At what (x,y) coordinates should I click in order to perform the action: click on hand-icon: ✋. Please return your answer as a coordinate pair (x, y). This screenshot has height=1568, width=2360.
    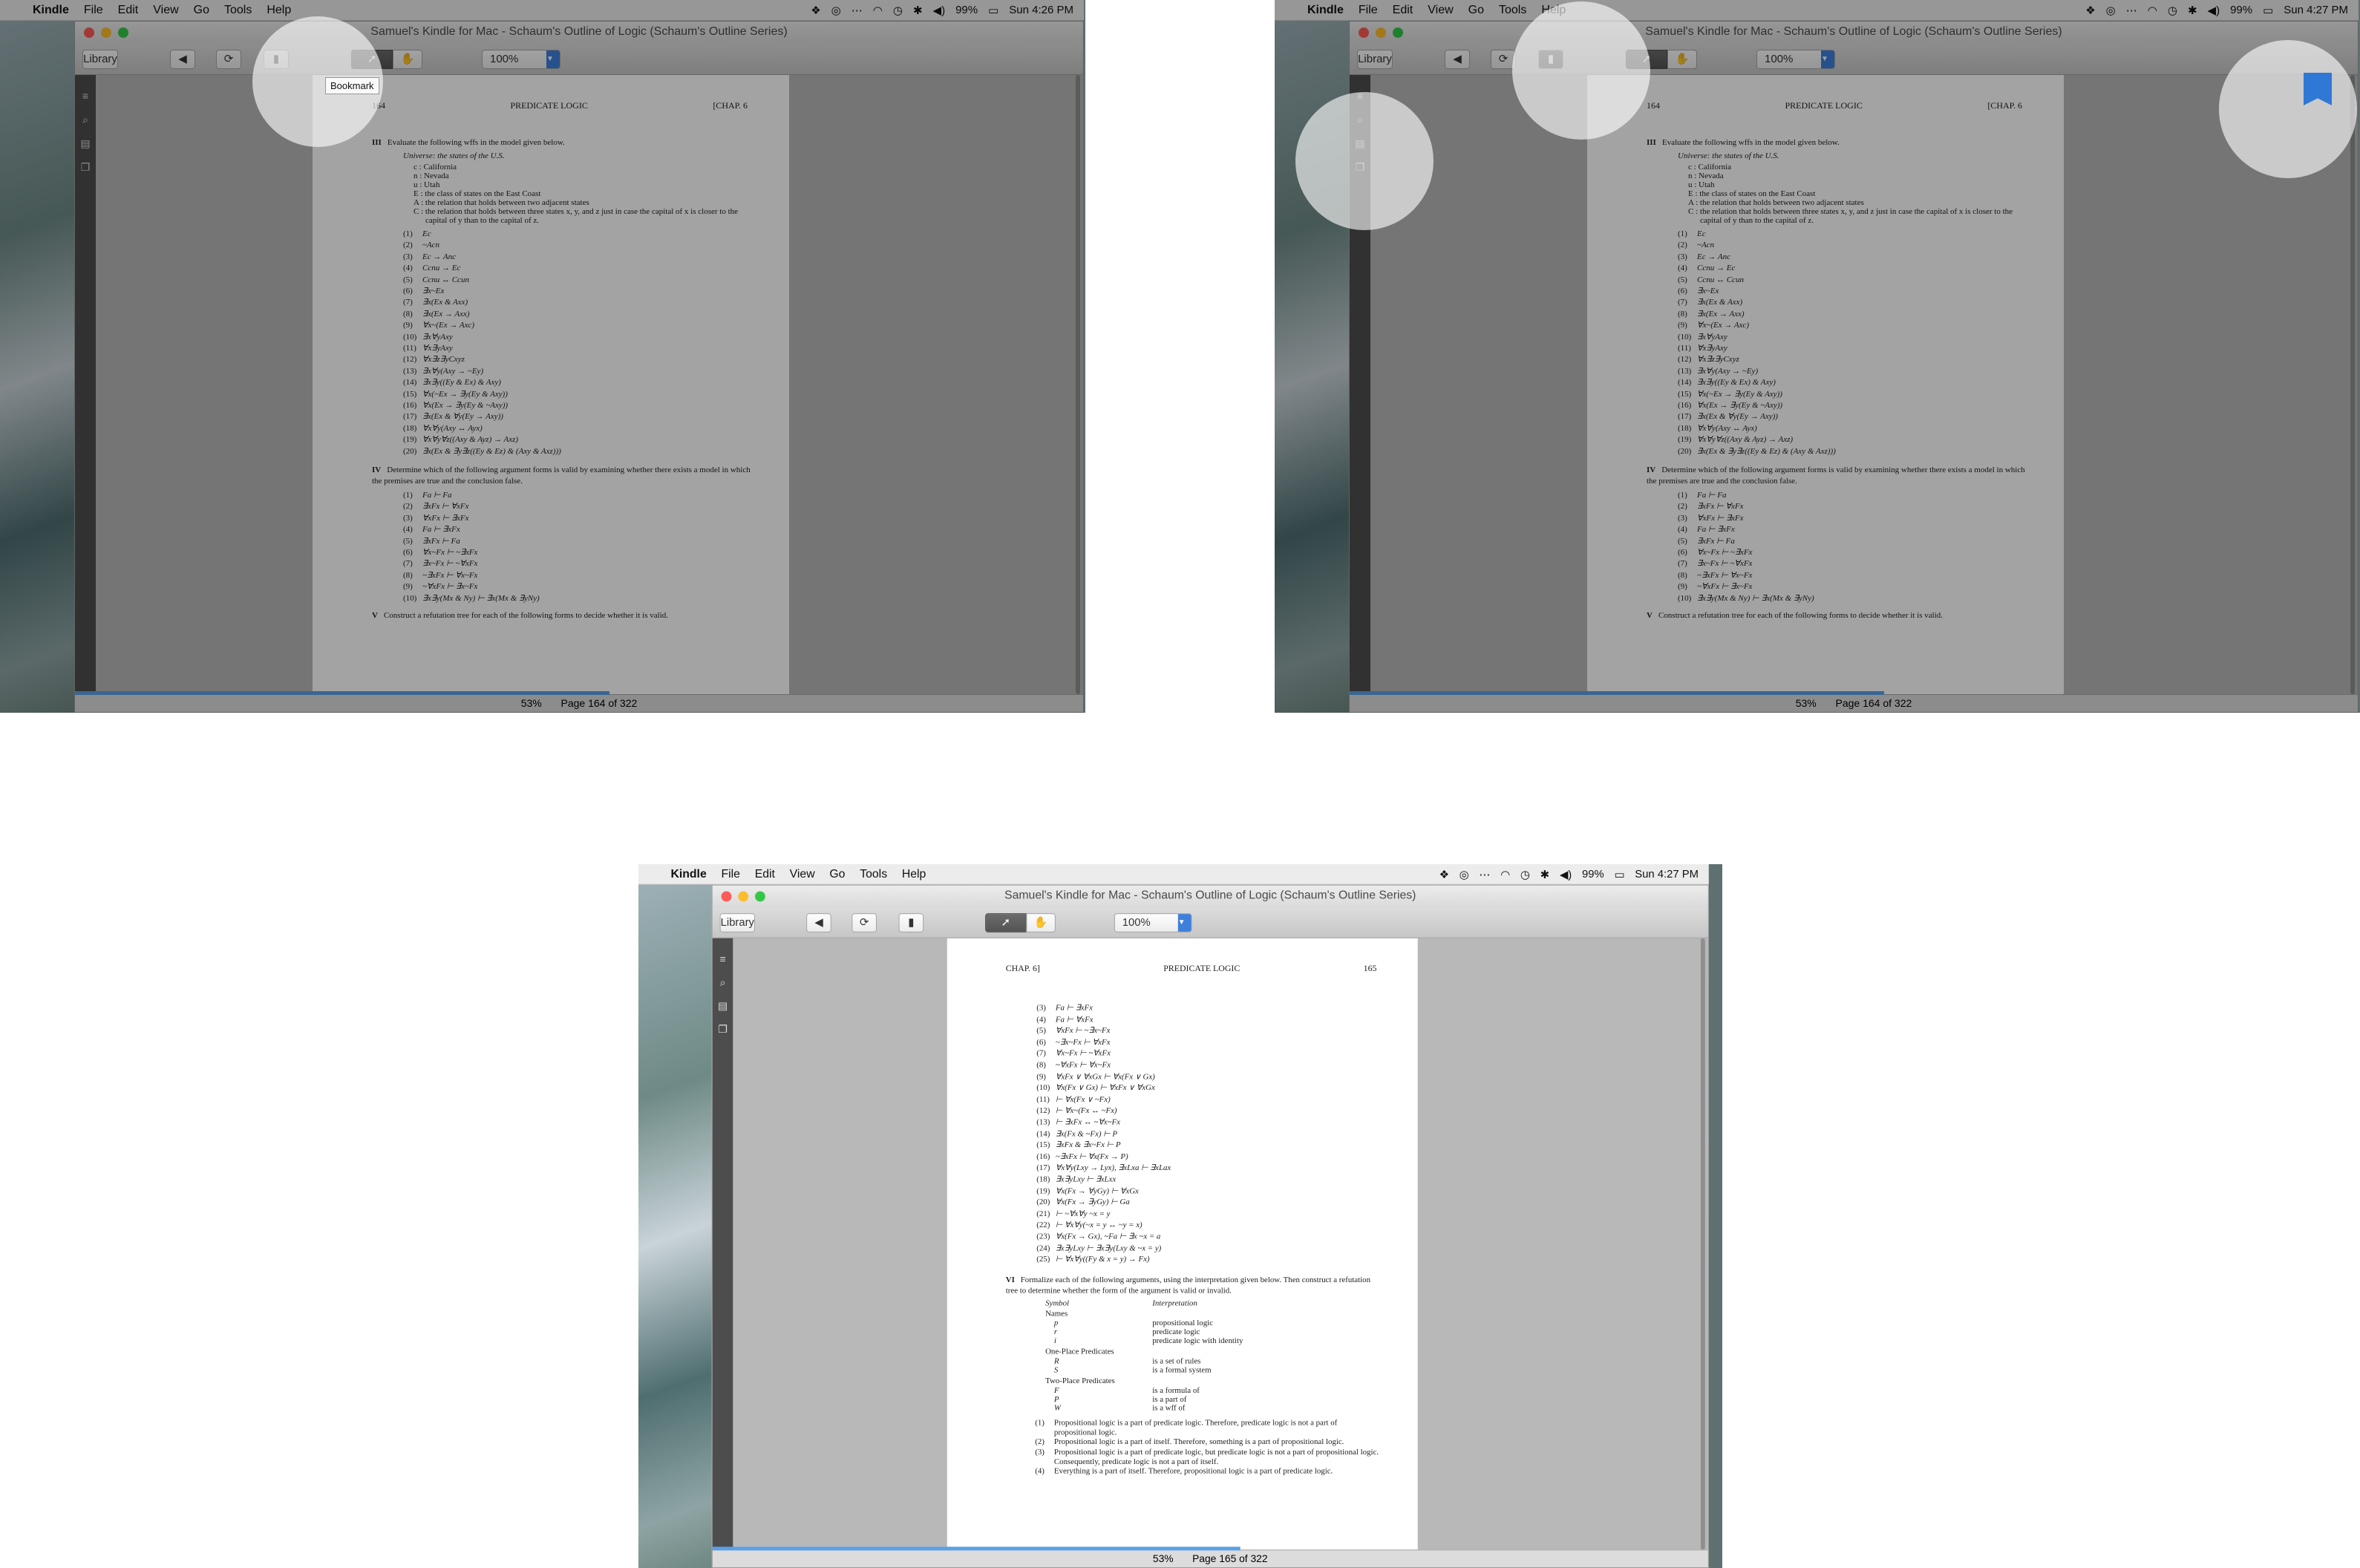
    Looking at the image, I should click on (1682, 59).